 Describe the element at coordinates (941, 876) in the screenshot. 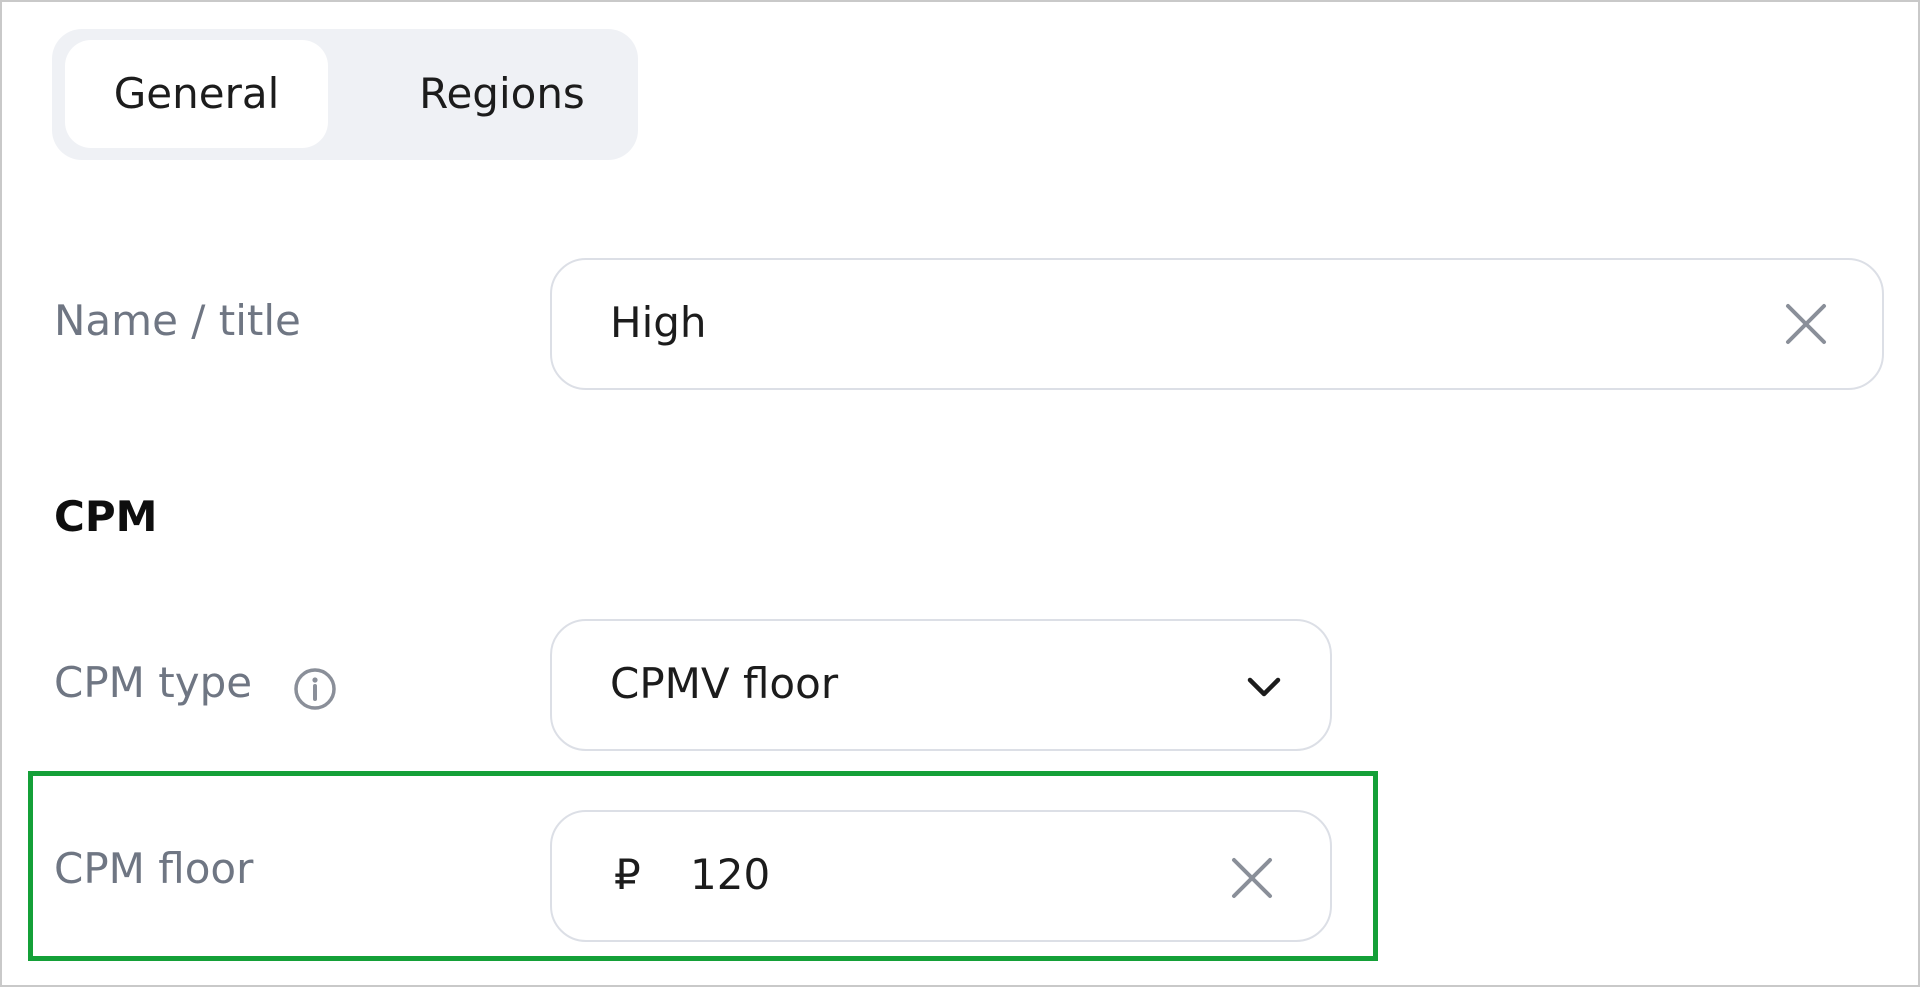

I see `cpm-floor-input: ₽ 120` at that location.